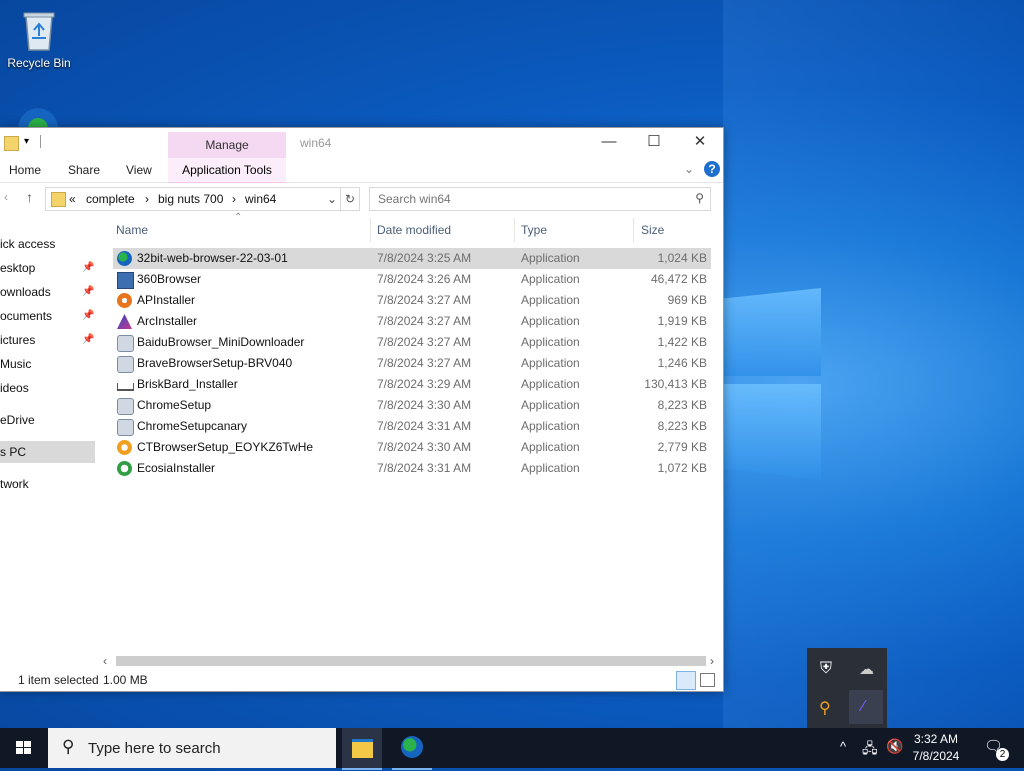  I want to click on search-box: ⚲, so click(540, 199).